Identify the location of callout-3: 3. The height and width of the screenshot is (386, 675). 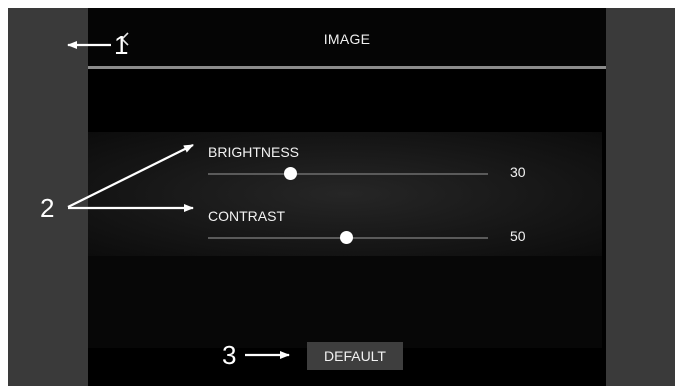
(229, 355).